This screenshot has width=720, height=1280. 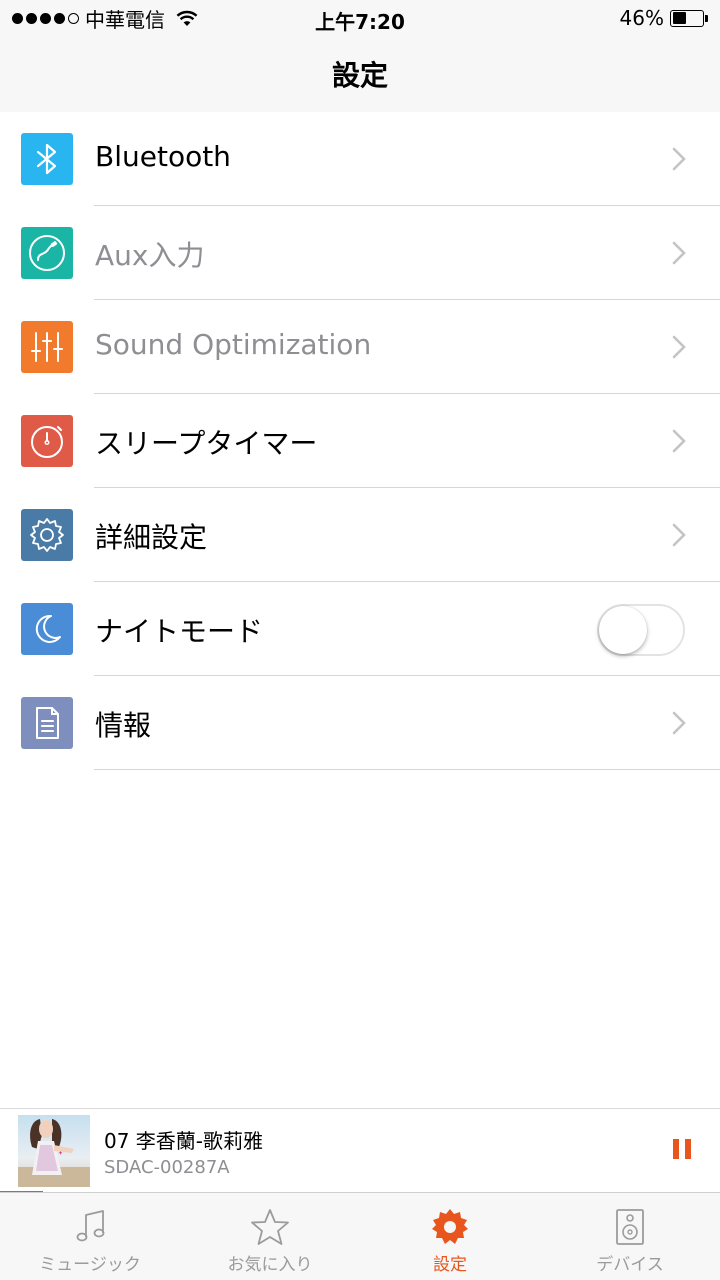 What do you see at coordinates (167, 1167) in the screenshot?
I see `track-subtitle: SDAC-00287A` at bounding box center [167, 1167].